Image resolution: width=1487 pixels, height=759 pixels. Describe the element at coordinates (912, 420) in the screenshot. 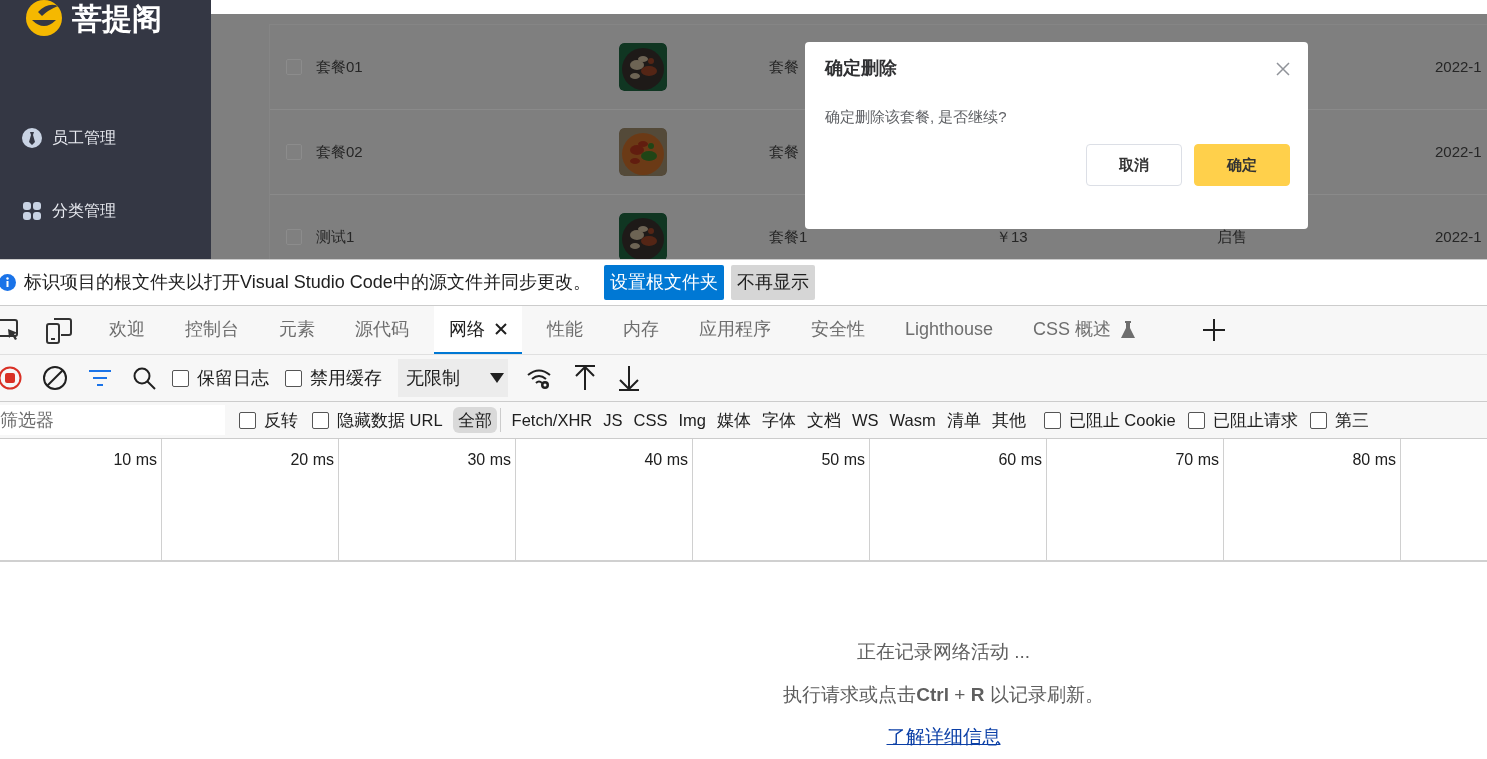

I see `type-filter: Wasm` at that location.